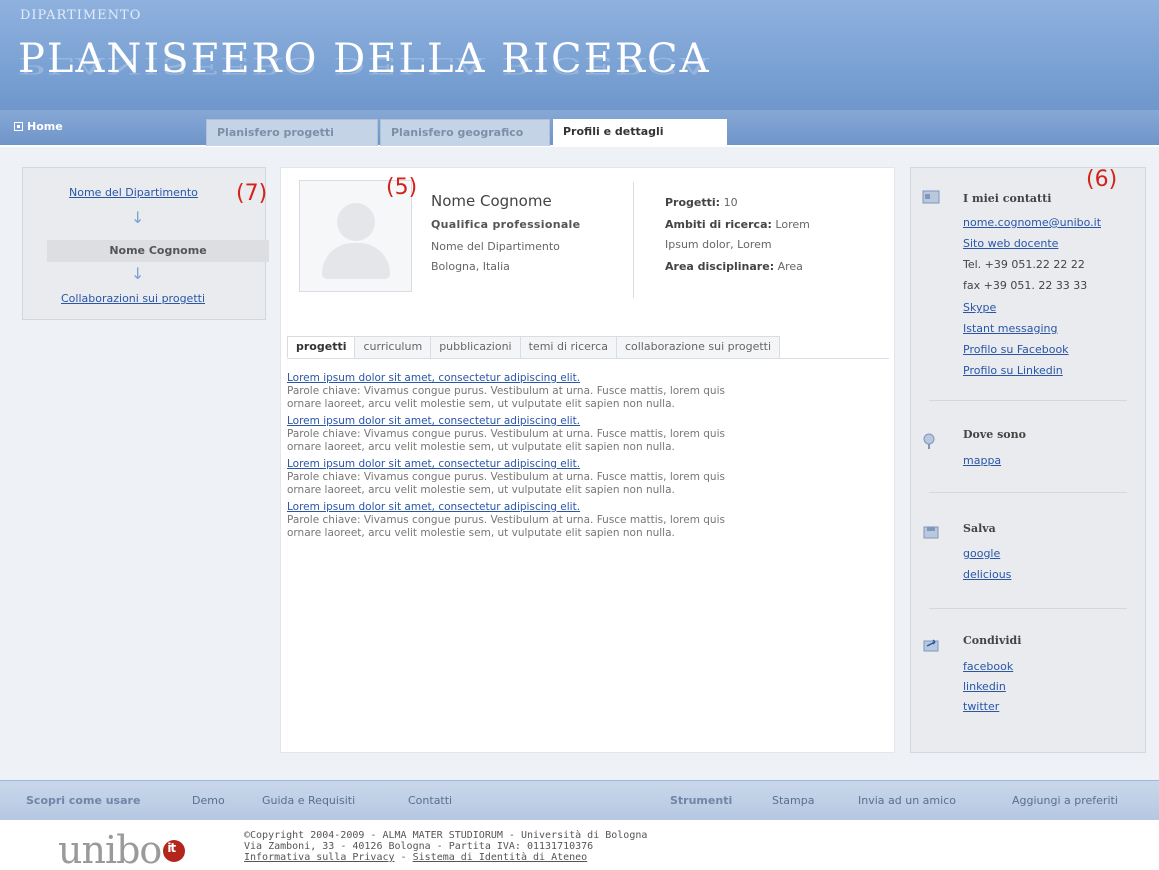 This screenshot has height=870, width=1159. What do you see at coordinates (931, 645) in the screenshot?
I see `share-icon` at bounding box center [931, 645].